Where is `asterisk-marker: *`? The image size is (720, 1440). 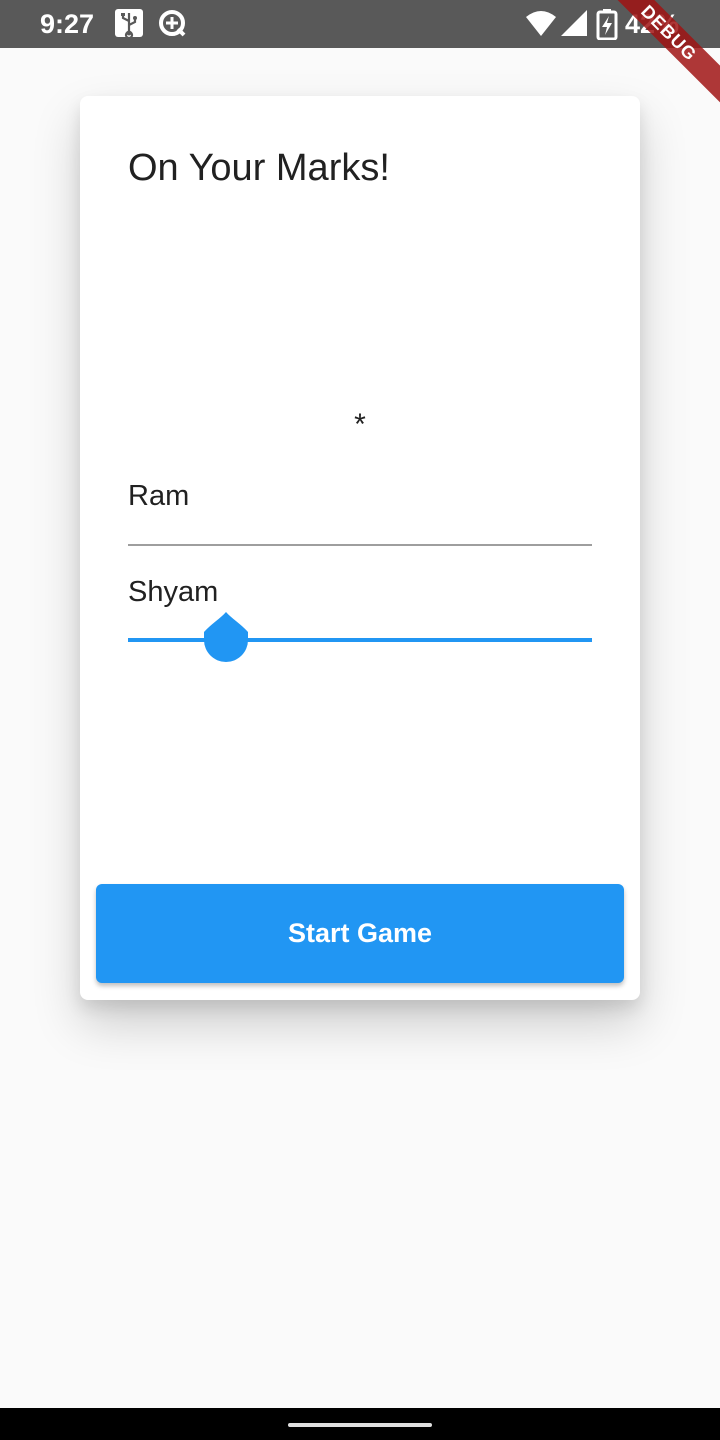
asterisk-marker: * is located at coordinates (360, 424).